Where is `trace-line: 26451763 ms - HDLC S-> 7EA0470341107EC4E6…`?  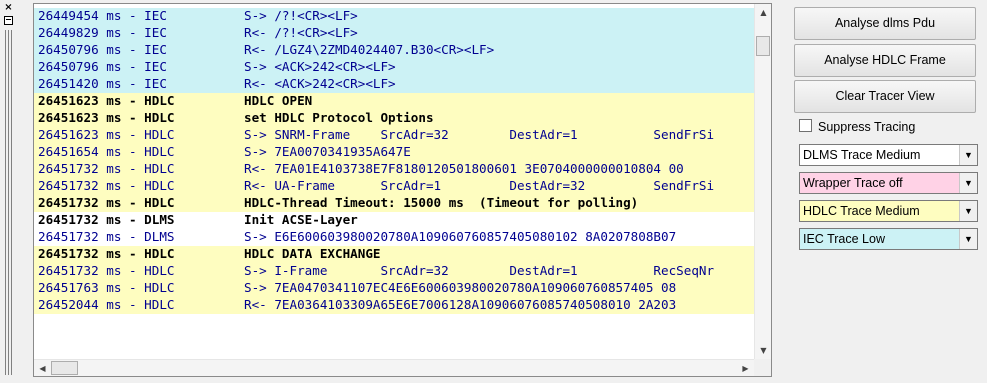 trace-line: 26451763 ms - HDLC S-> 7EA0470341107EC4E6… is located at coordinates (394, 288).